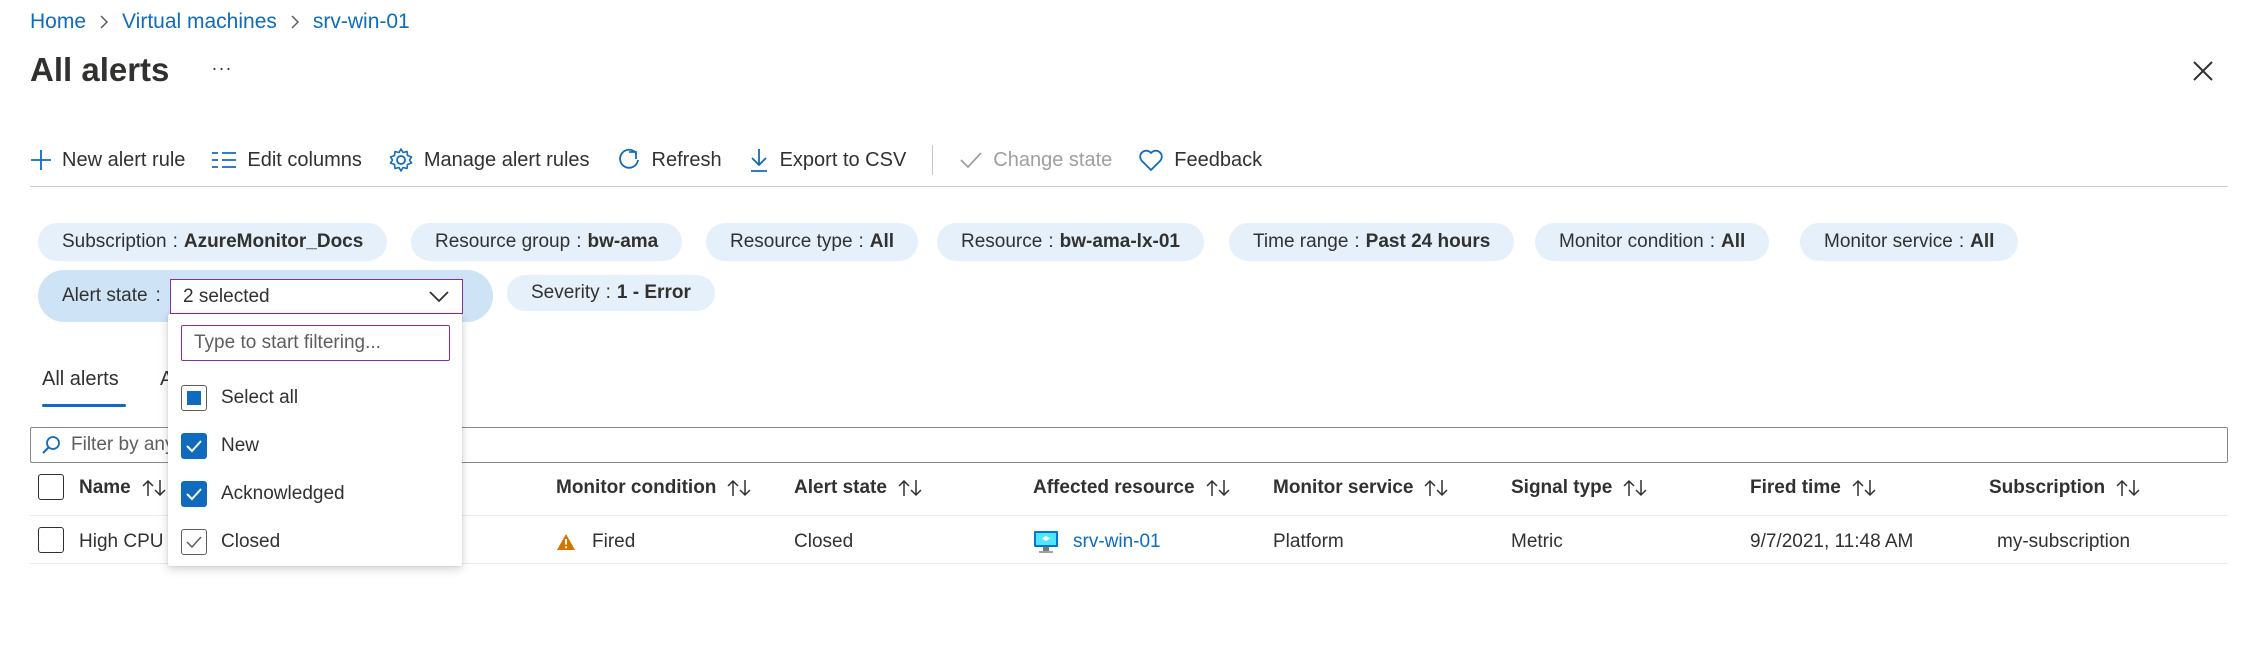 This screenshot has width=2254, height=662. Describe the element at coordinates (1119, 241) in the screenshot. I see `resource-filter-value: bw-ama-lx-01` at that location.